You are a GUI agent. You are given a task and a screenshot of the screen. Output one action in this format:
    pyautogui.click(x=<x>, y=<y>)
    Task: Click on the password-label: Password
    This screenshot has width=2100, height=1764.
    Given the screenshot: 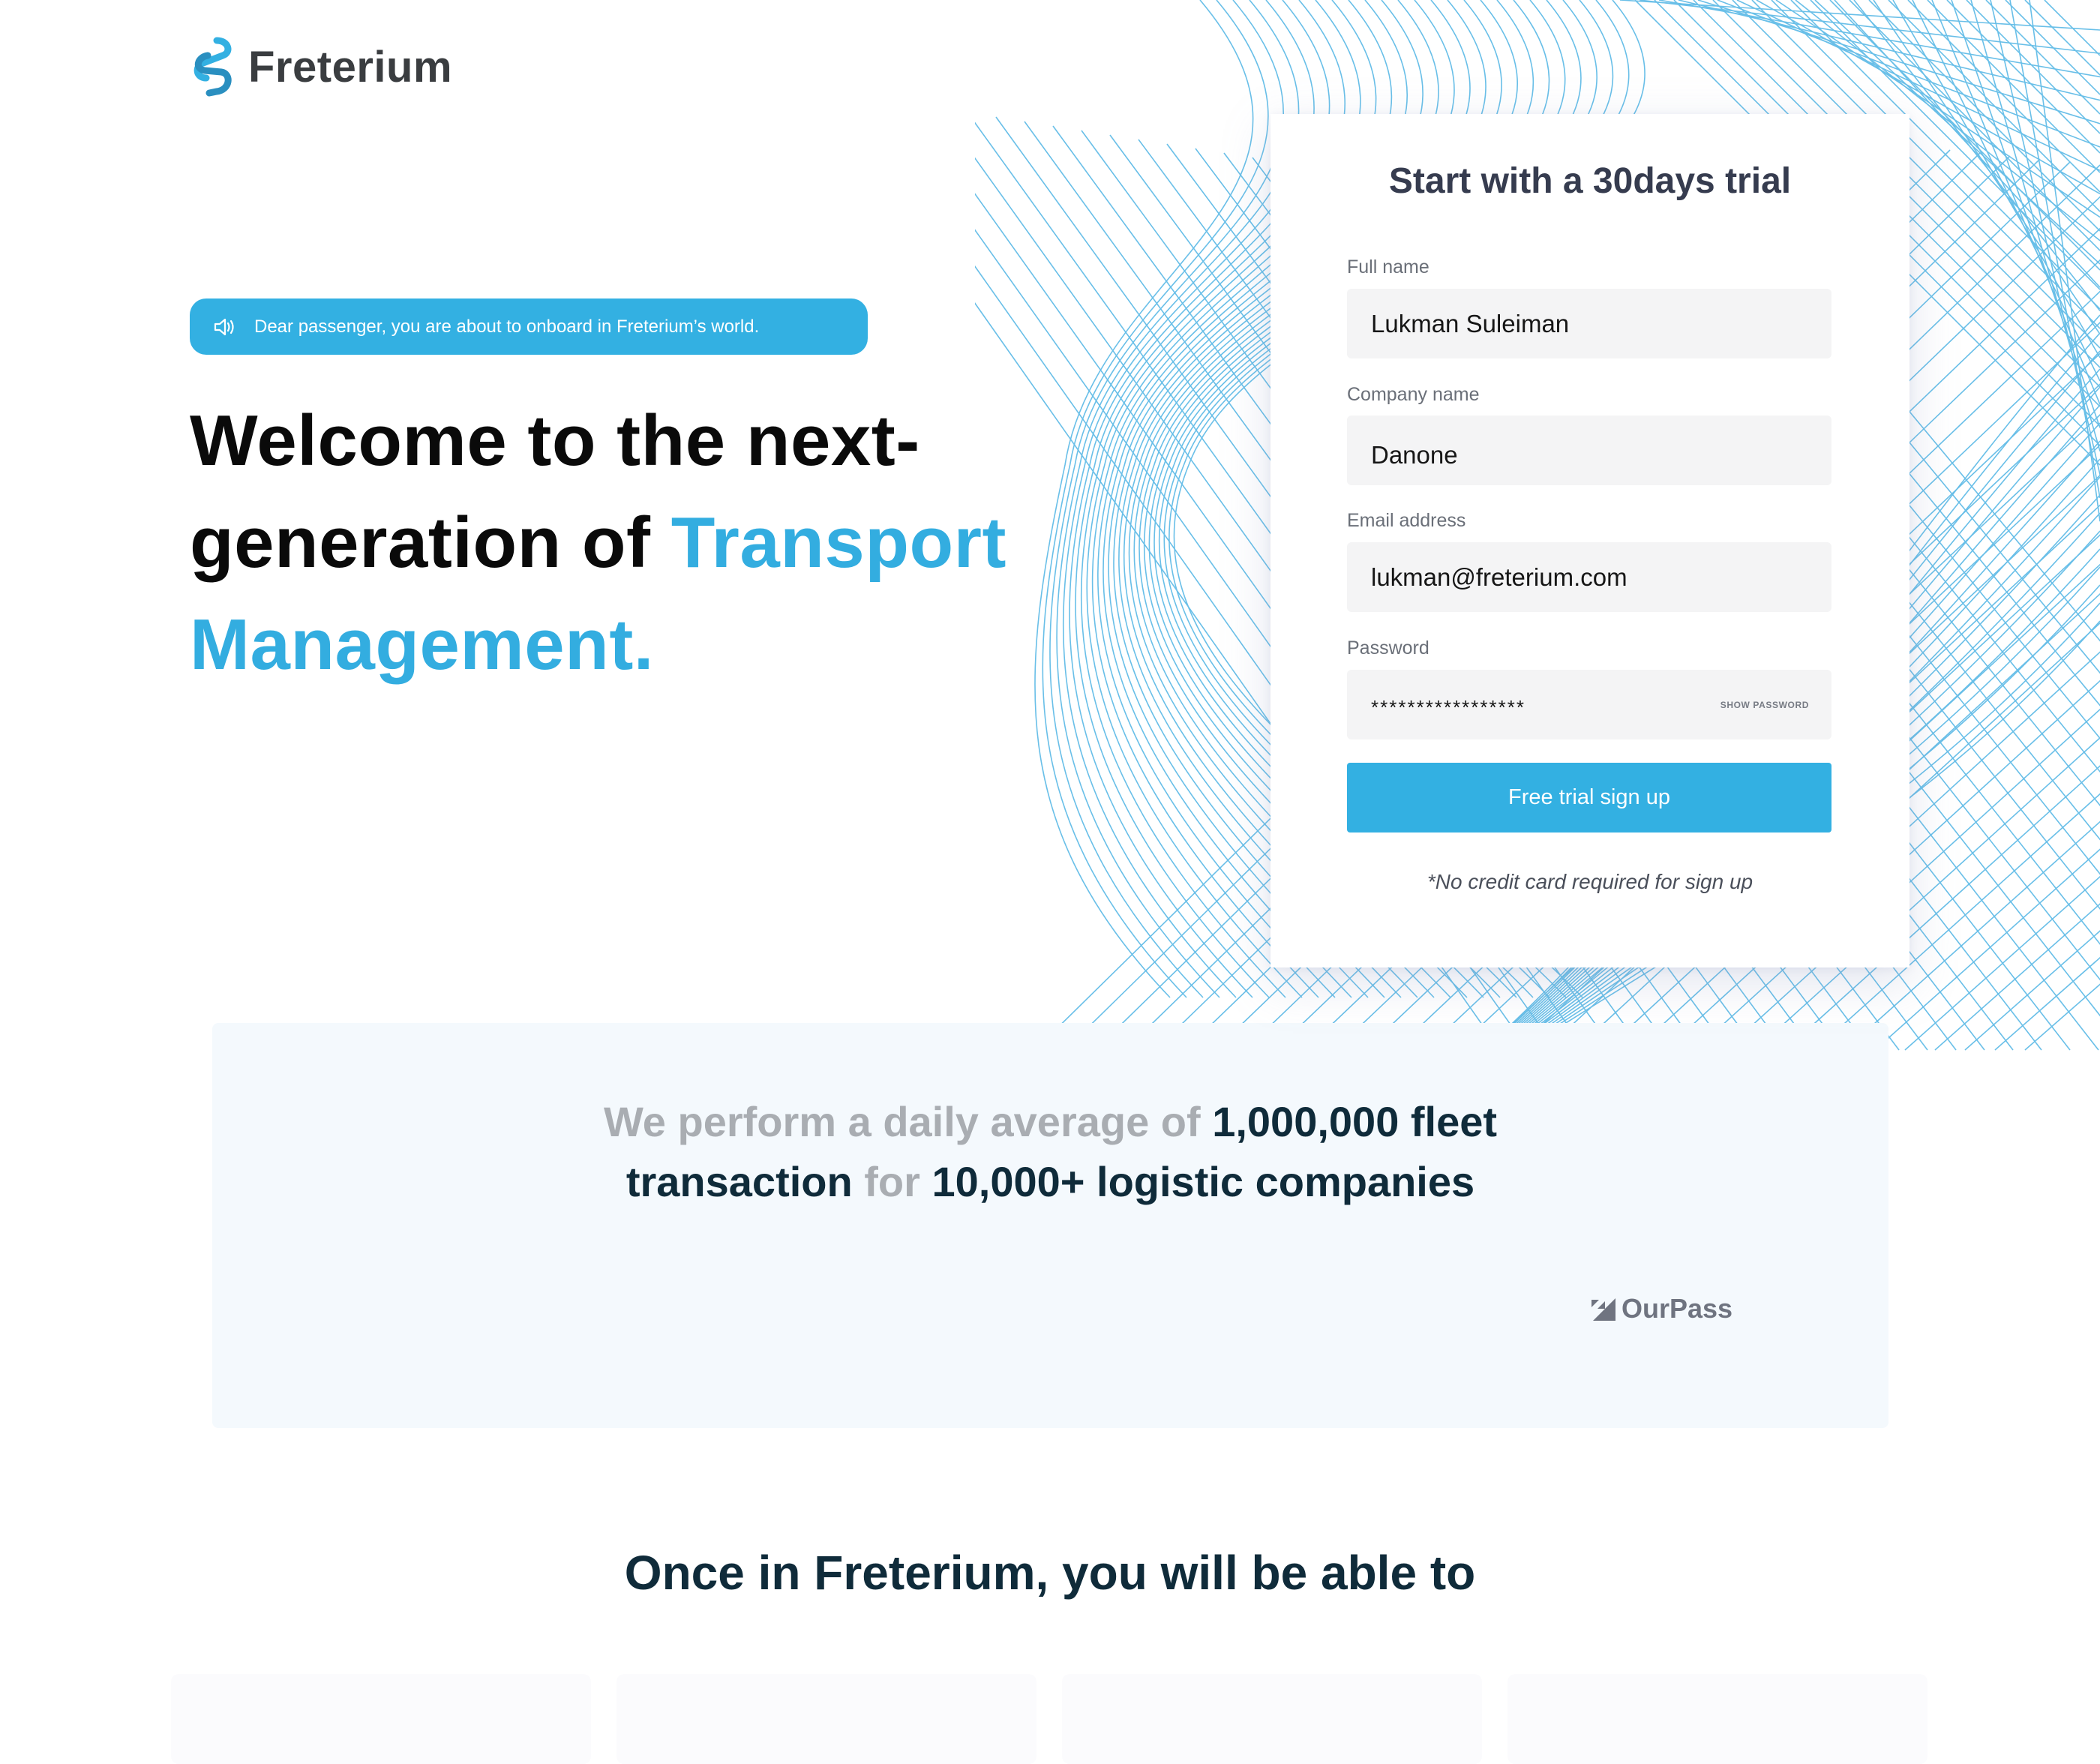 What is the action you would take?
    pyautogui.click(x=1388, y=648)
    